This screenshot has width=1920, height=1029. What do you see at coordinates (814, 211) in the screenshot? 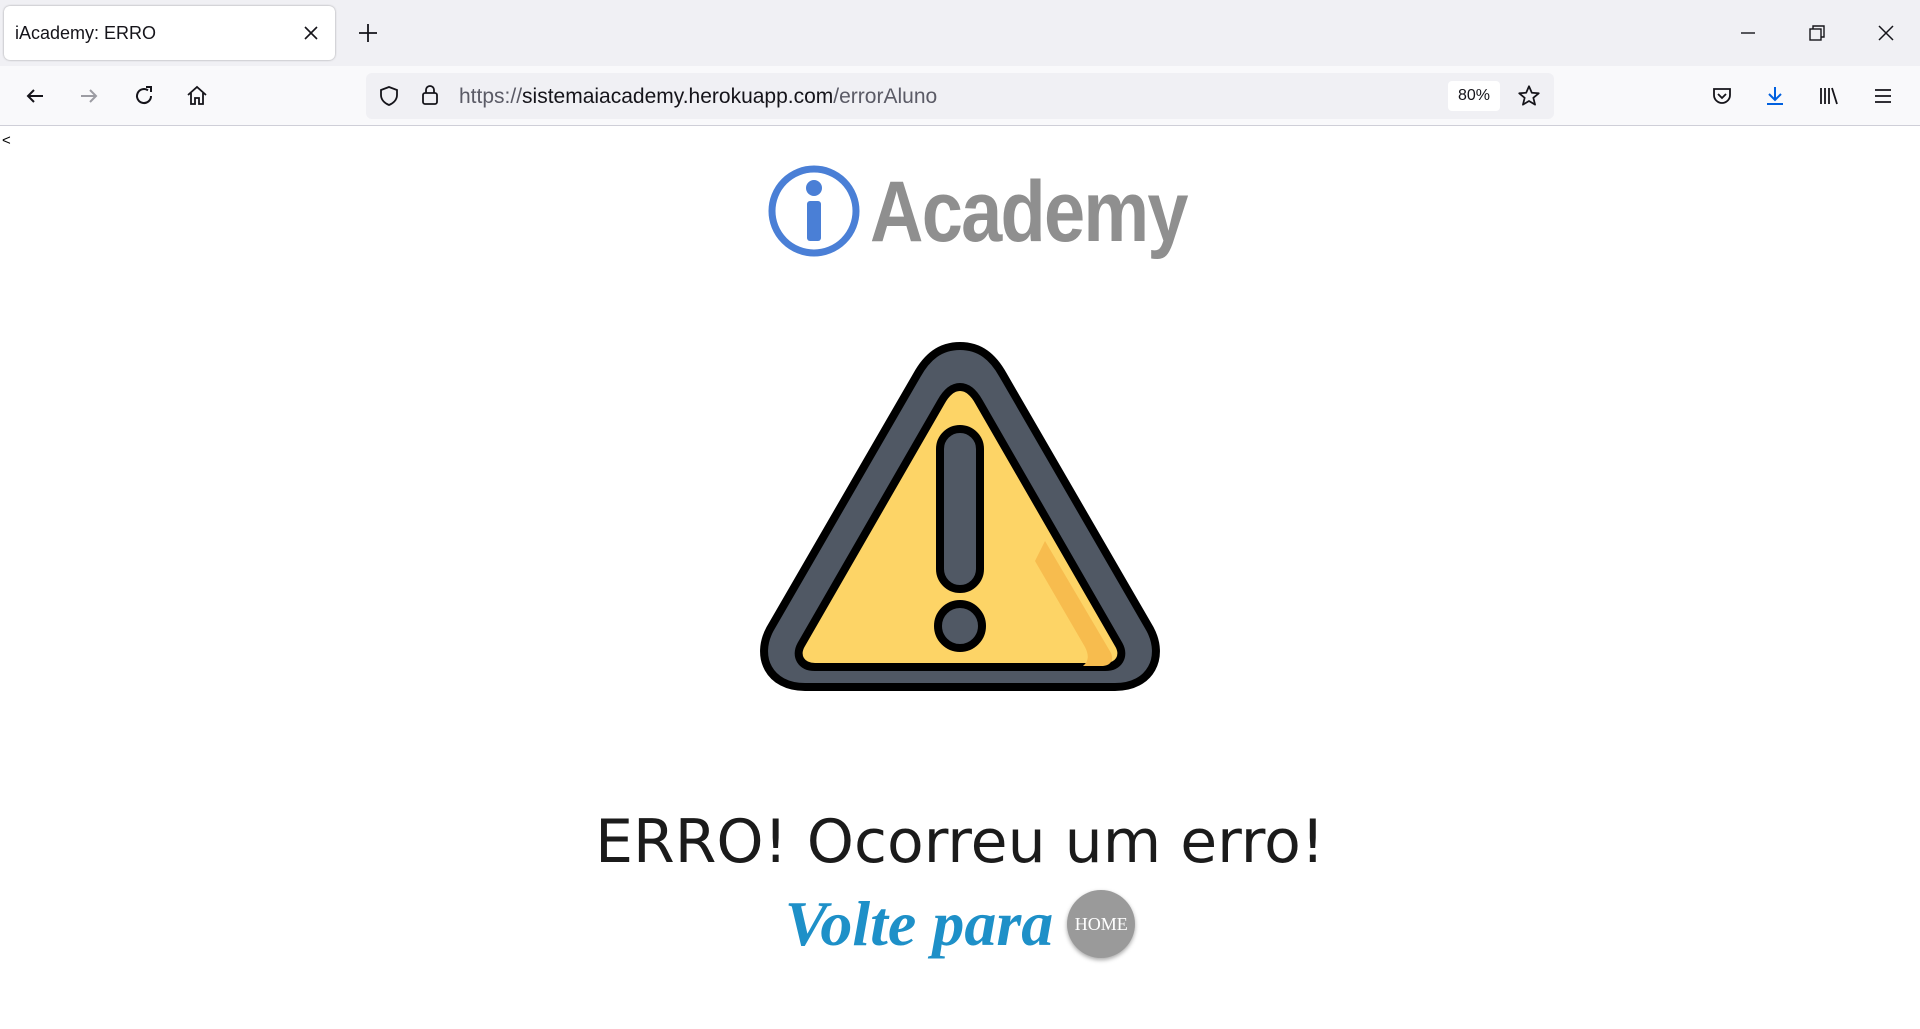
I see `info-icon` at bounding box center [814, 211].